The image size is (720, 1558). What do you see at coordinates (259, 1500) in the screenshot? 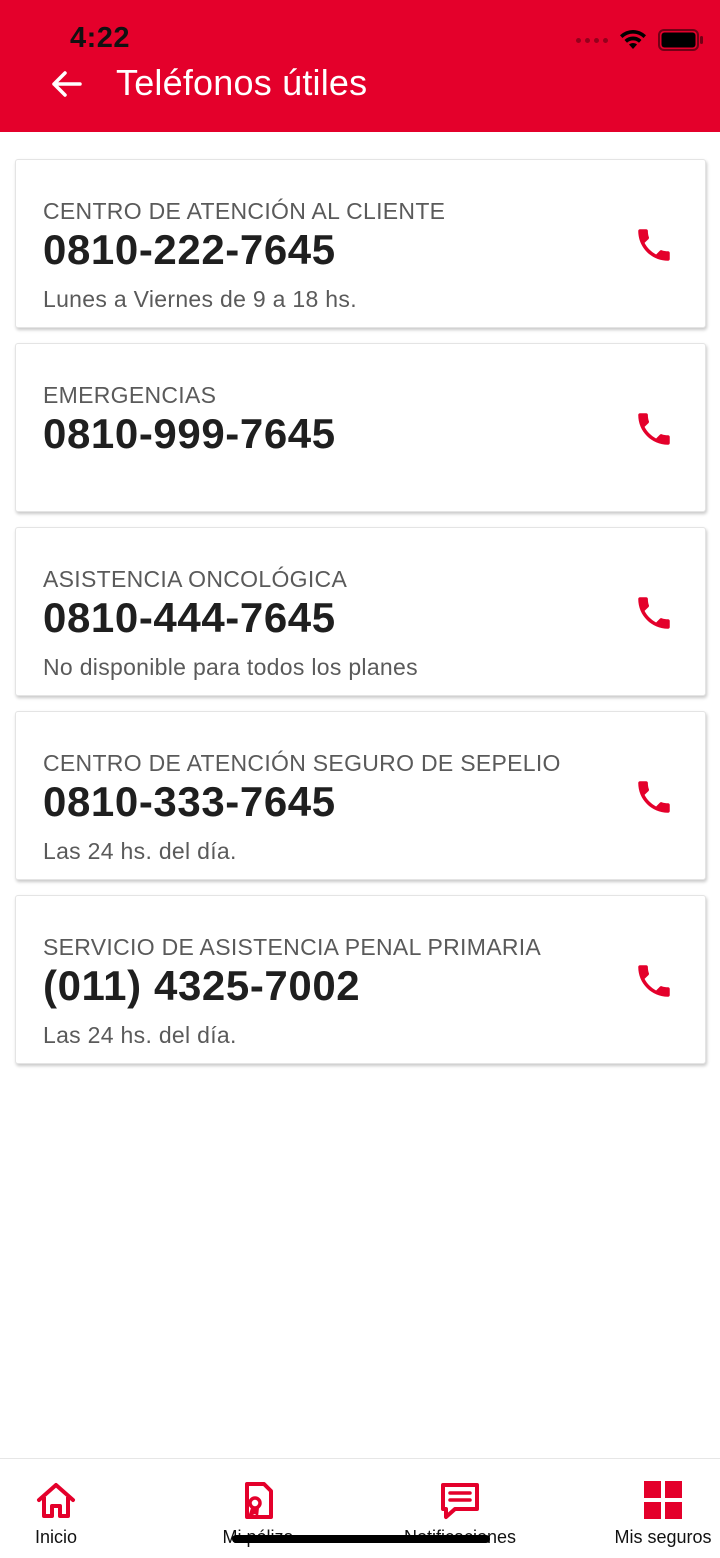
I see `policy-icon` at bounding box center [259, 1500].